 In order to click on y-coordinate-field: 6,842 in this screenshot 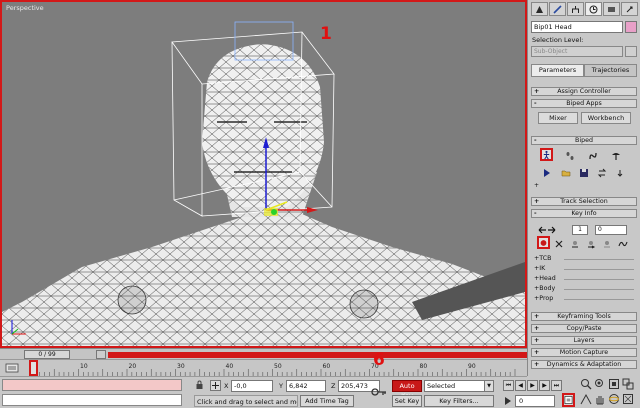, I will do `click(306, 386)`.